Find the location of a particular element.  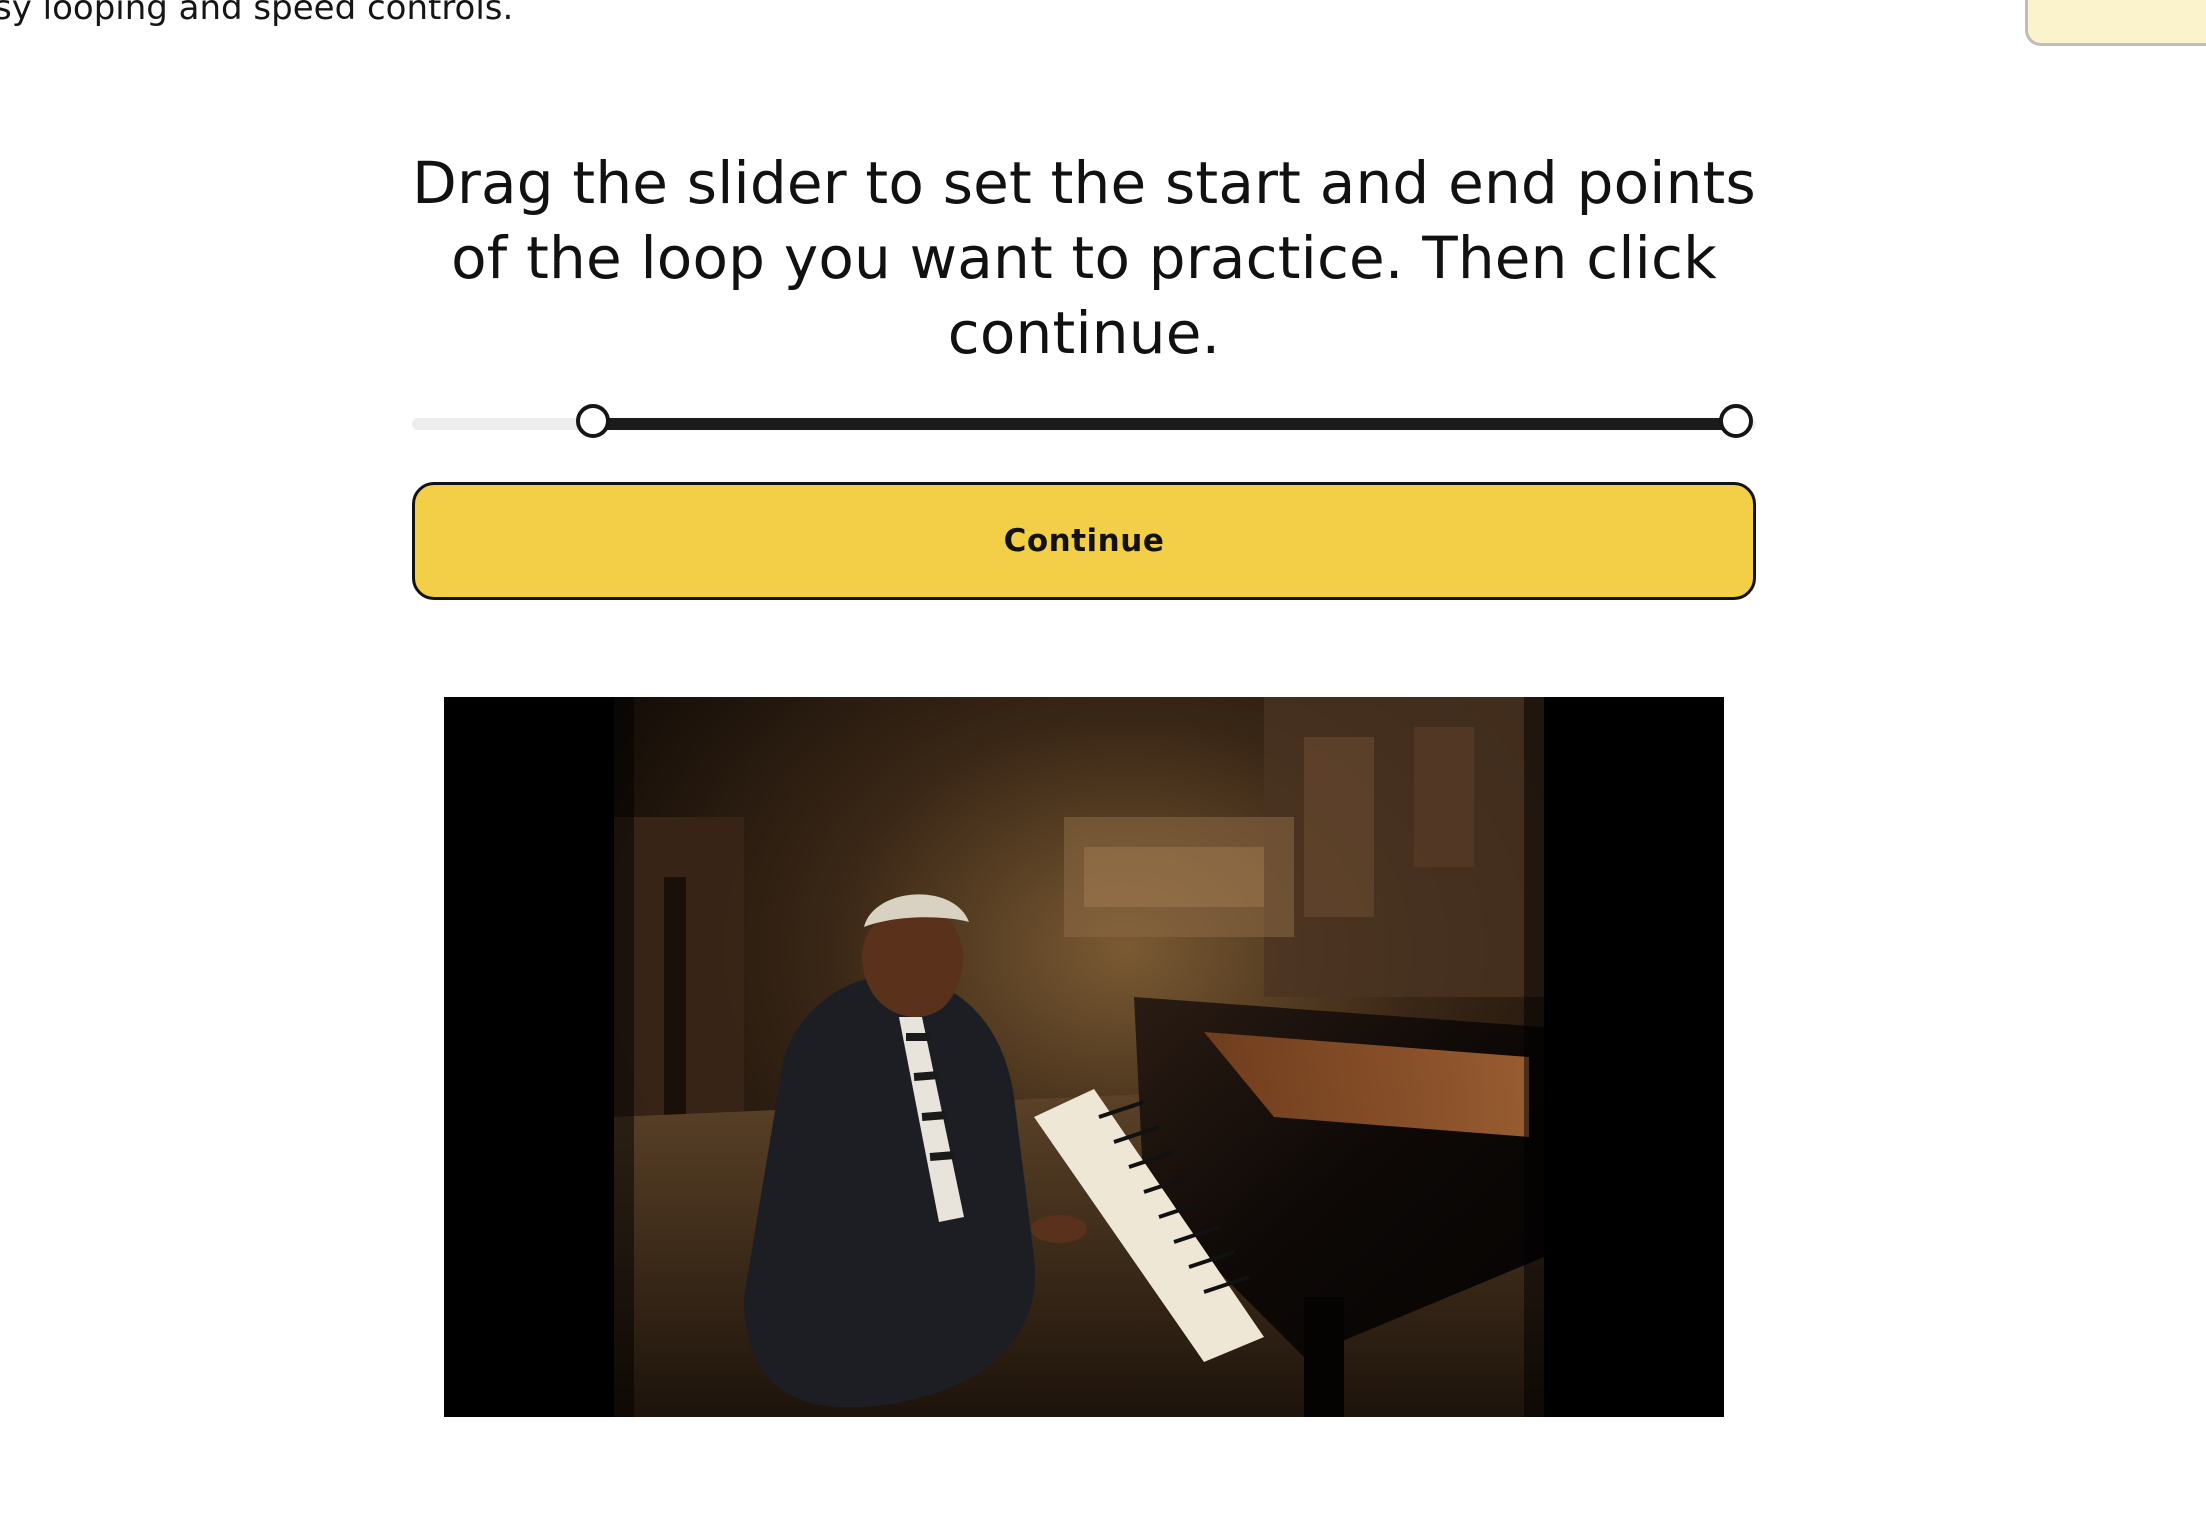

continue-button: Continue is located at coordinates (1084, 541).